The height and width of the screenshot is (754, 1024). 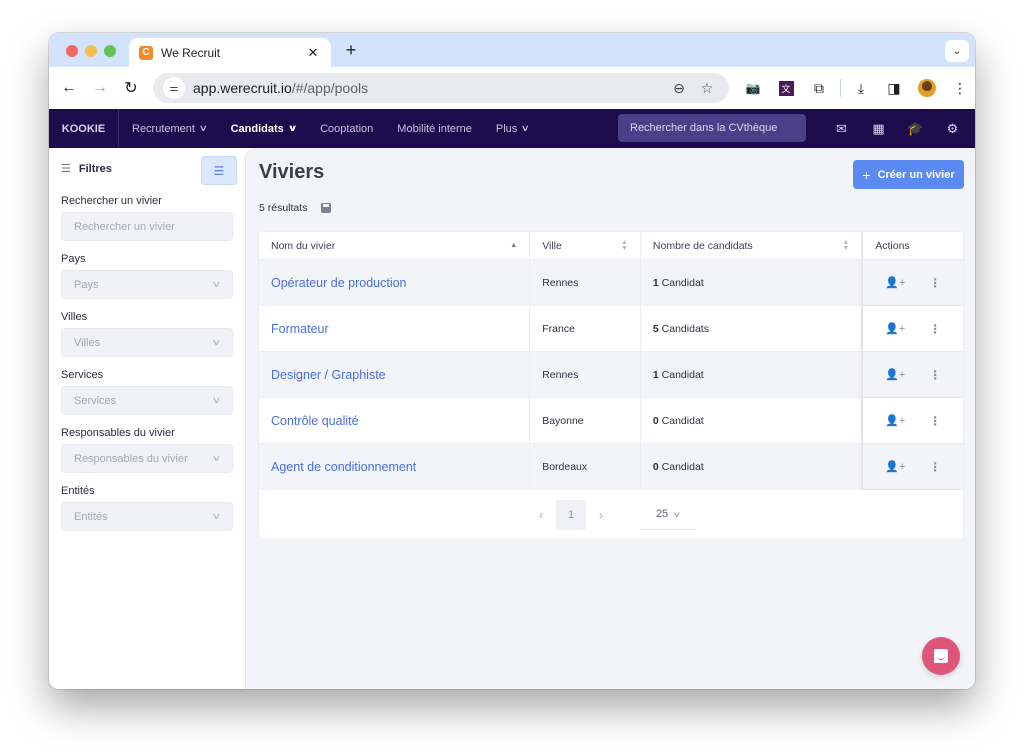 What do you see at coordinates (330, 88) in the screenshot?
I see `url-path: /#/app/pools` at bounding box center [330, 88].